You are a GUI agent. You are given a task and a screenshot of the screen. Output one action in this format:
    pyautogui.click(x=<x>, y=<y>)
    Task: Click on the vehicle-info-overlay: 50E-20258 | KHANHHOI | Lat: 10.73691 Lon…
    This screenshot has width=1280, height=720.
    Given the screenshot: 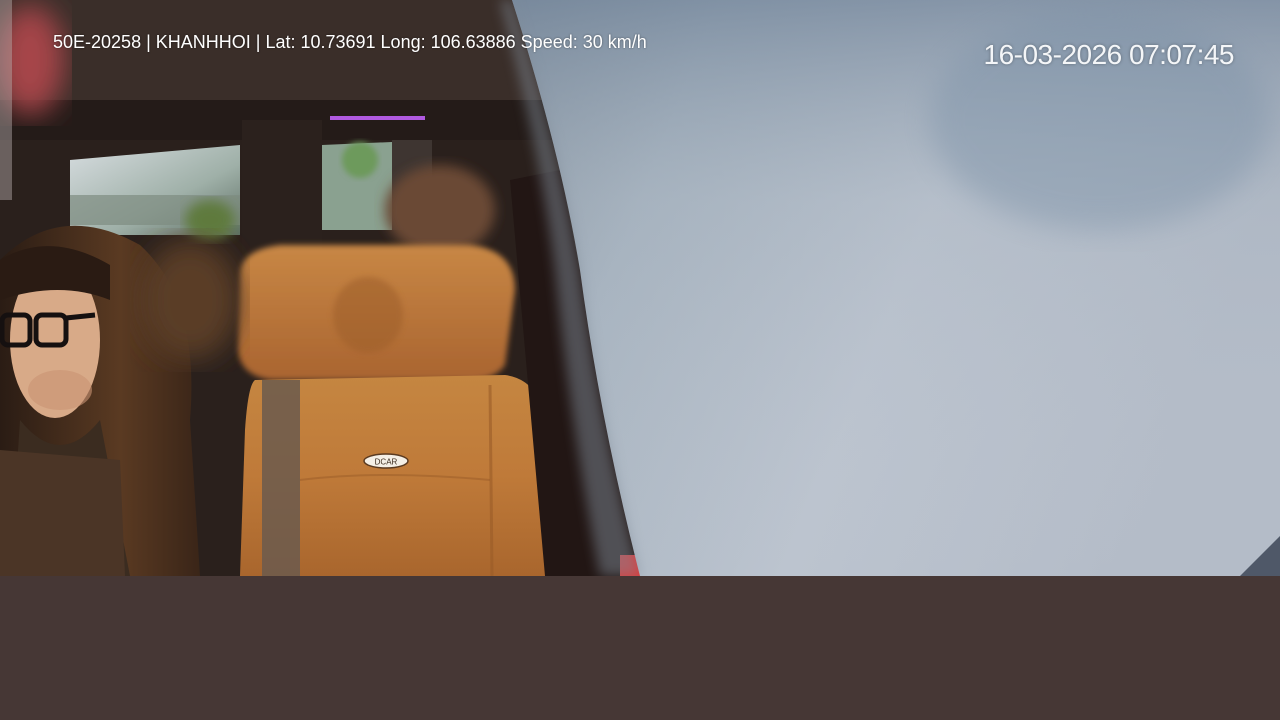 What is the action you would take?
    pyautogui.click(x=350, y=42)
    